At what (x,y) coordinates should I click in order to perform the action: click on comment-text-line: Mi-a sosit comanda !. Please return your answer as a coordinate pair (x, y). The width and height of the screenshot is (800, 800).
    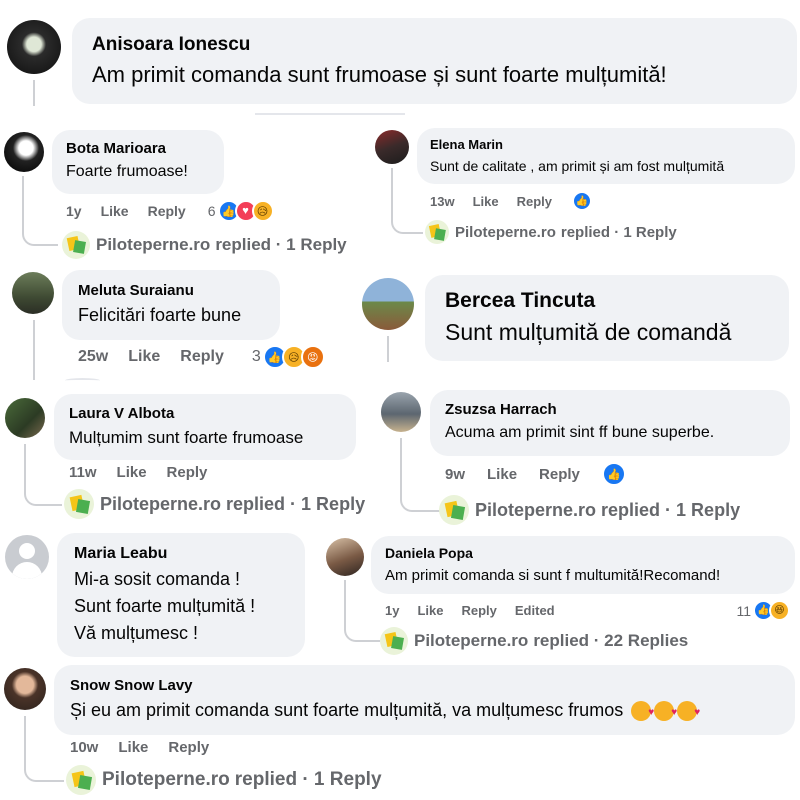
    Looking at the image, I should click on (157, 579).